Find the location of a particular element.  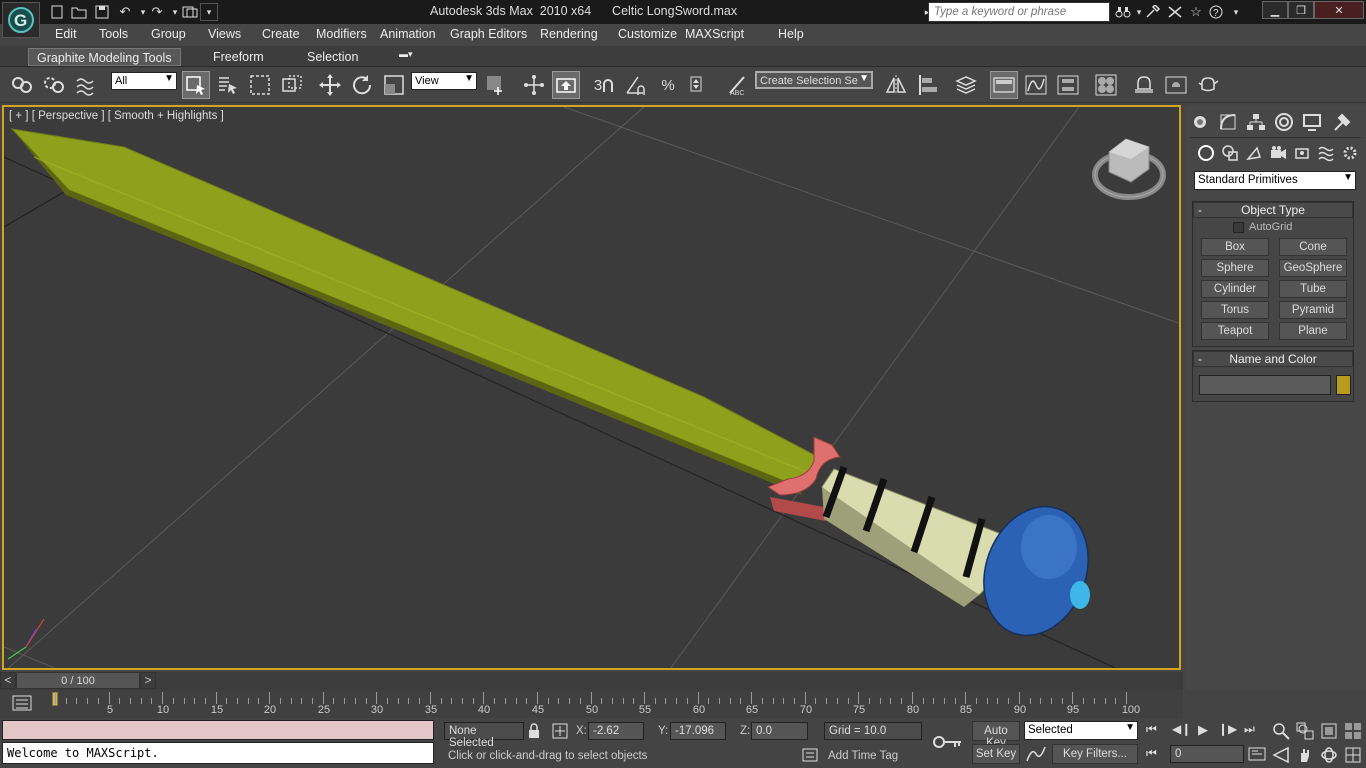

play-icon: ▶ is located at coordinates (1208, 731).